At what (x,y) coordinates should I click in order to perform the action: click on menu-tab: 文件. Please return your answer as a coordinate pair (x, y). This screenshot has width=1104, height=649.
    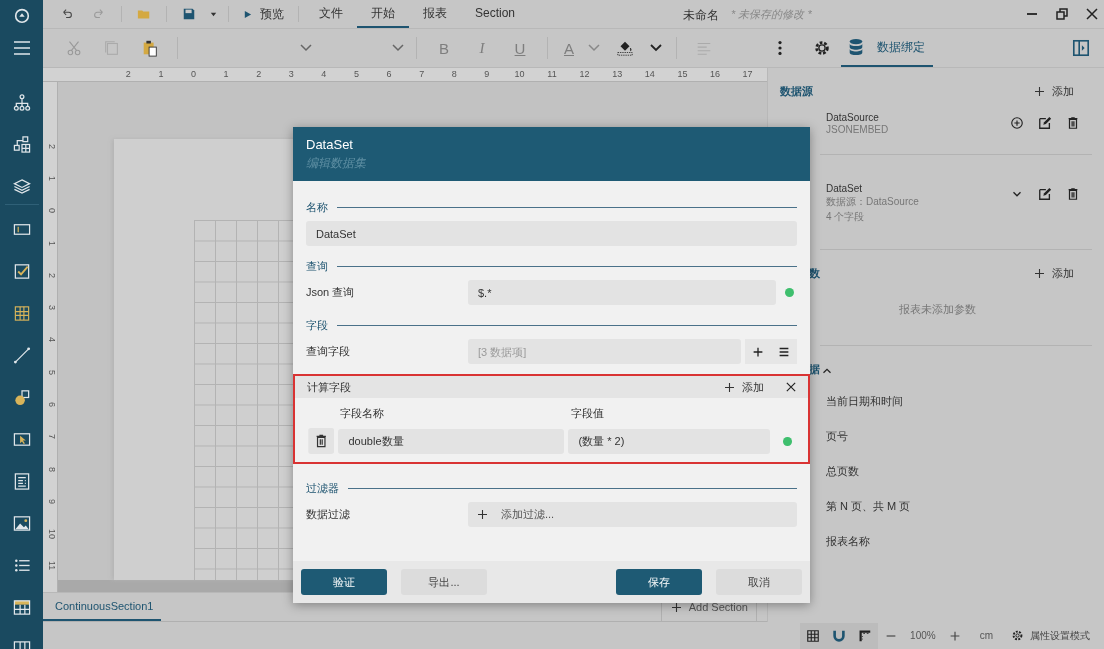
    Looking at the image, I should click on (331, 14).